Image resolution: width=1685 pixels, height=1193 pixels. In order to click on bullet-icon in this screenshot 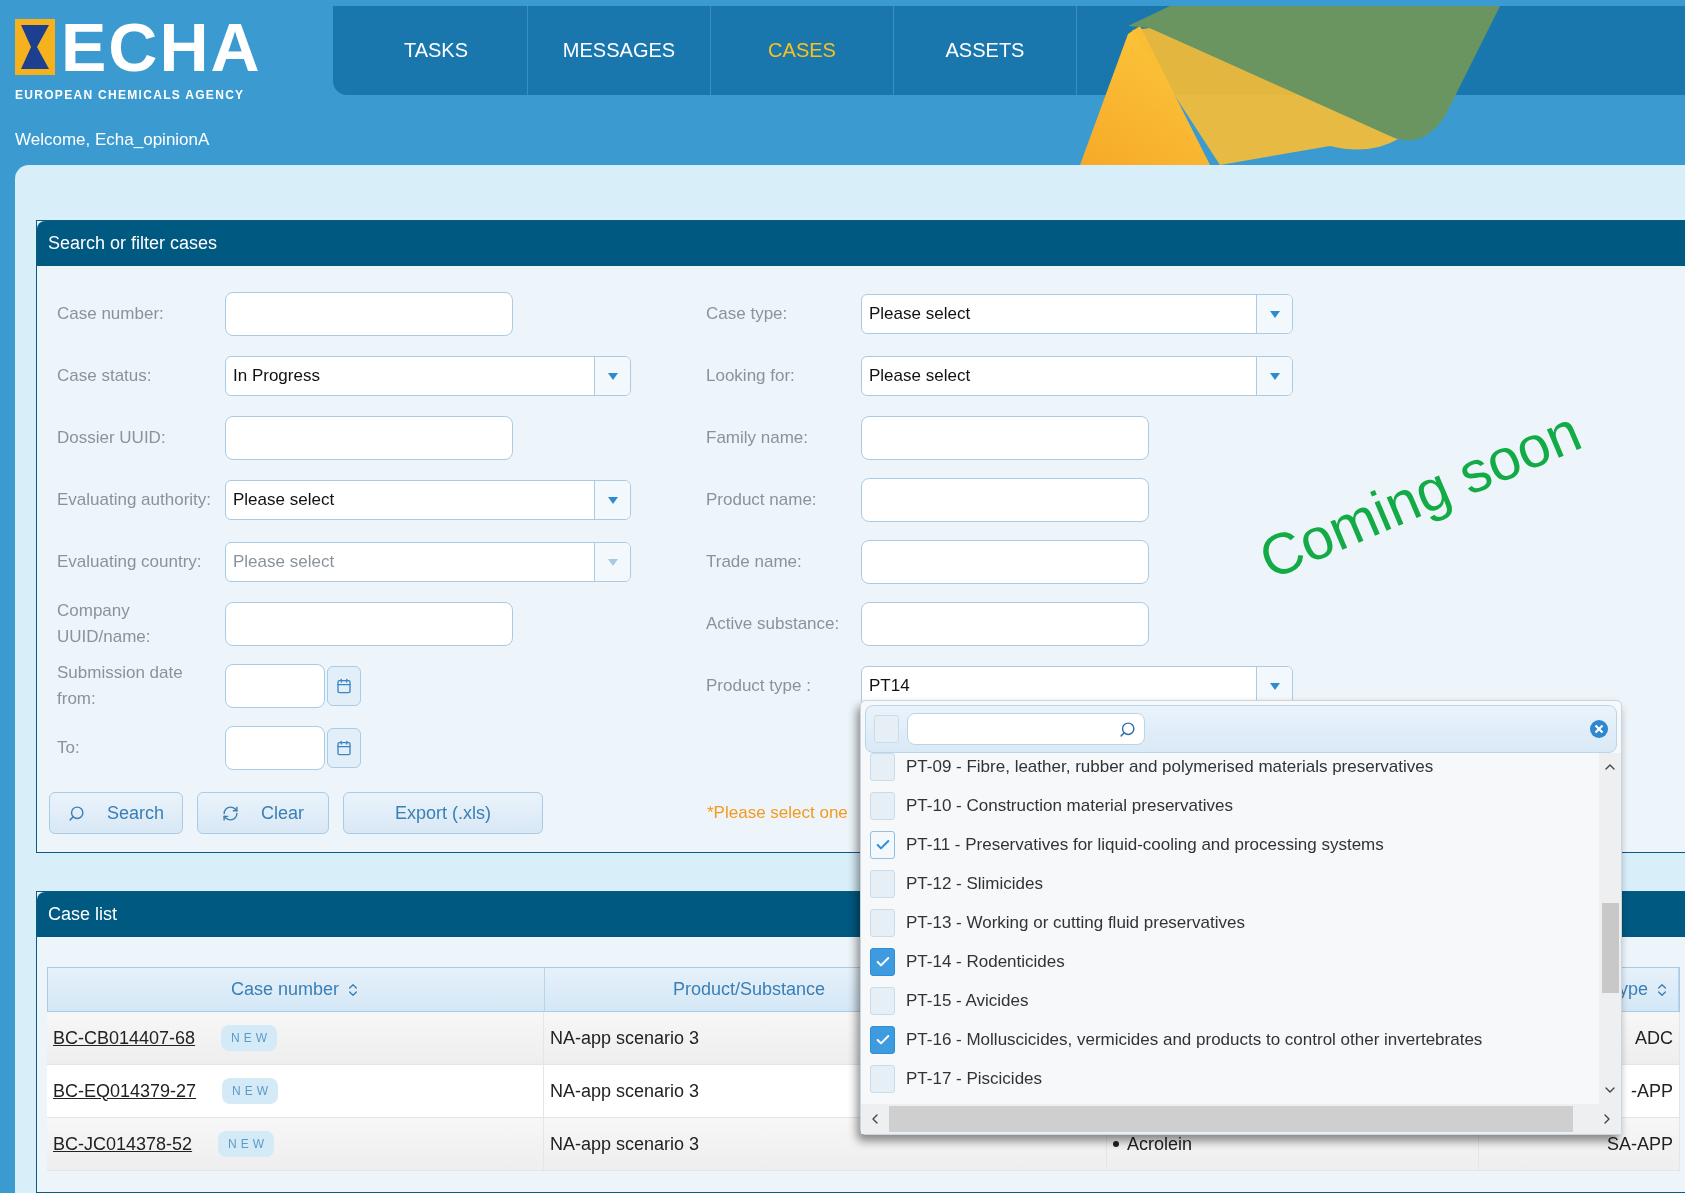, I will do `click(1116, 1144)`.